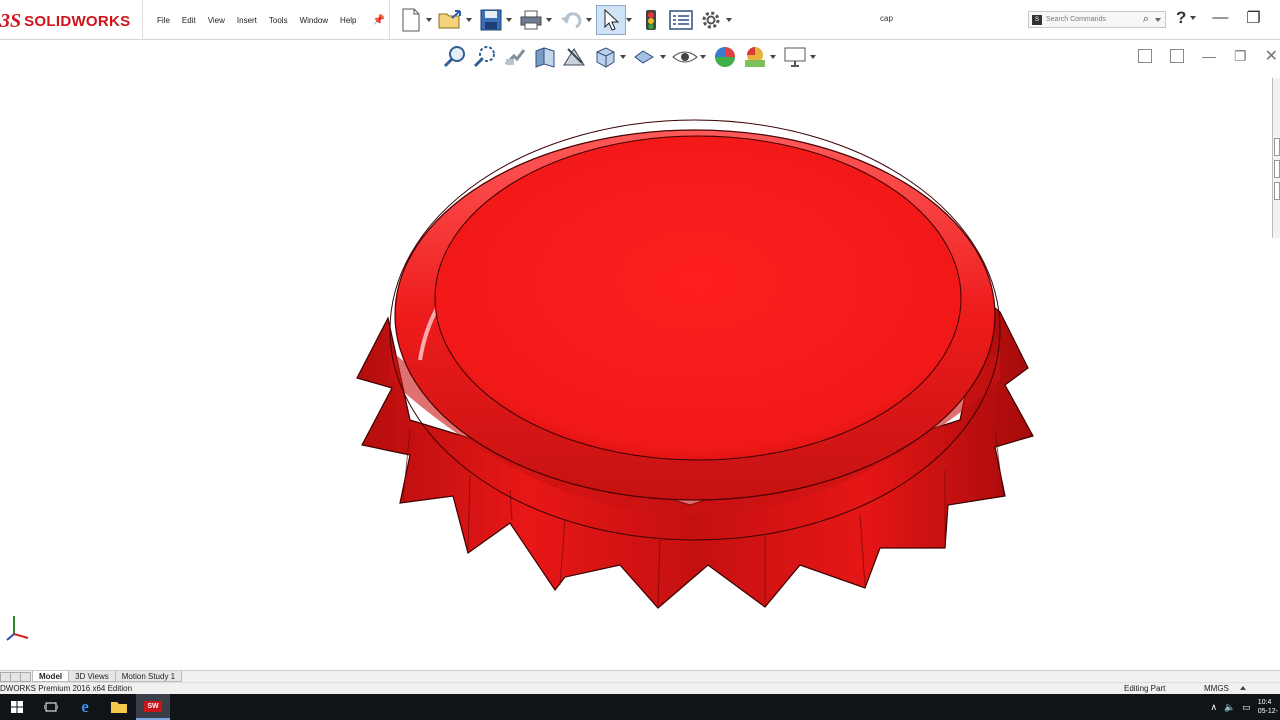 This screenshot has width=1280, height=720. I want to click on unit-system-selector: MMGS, so click(1216, 688).